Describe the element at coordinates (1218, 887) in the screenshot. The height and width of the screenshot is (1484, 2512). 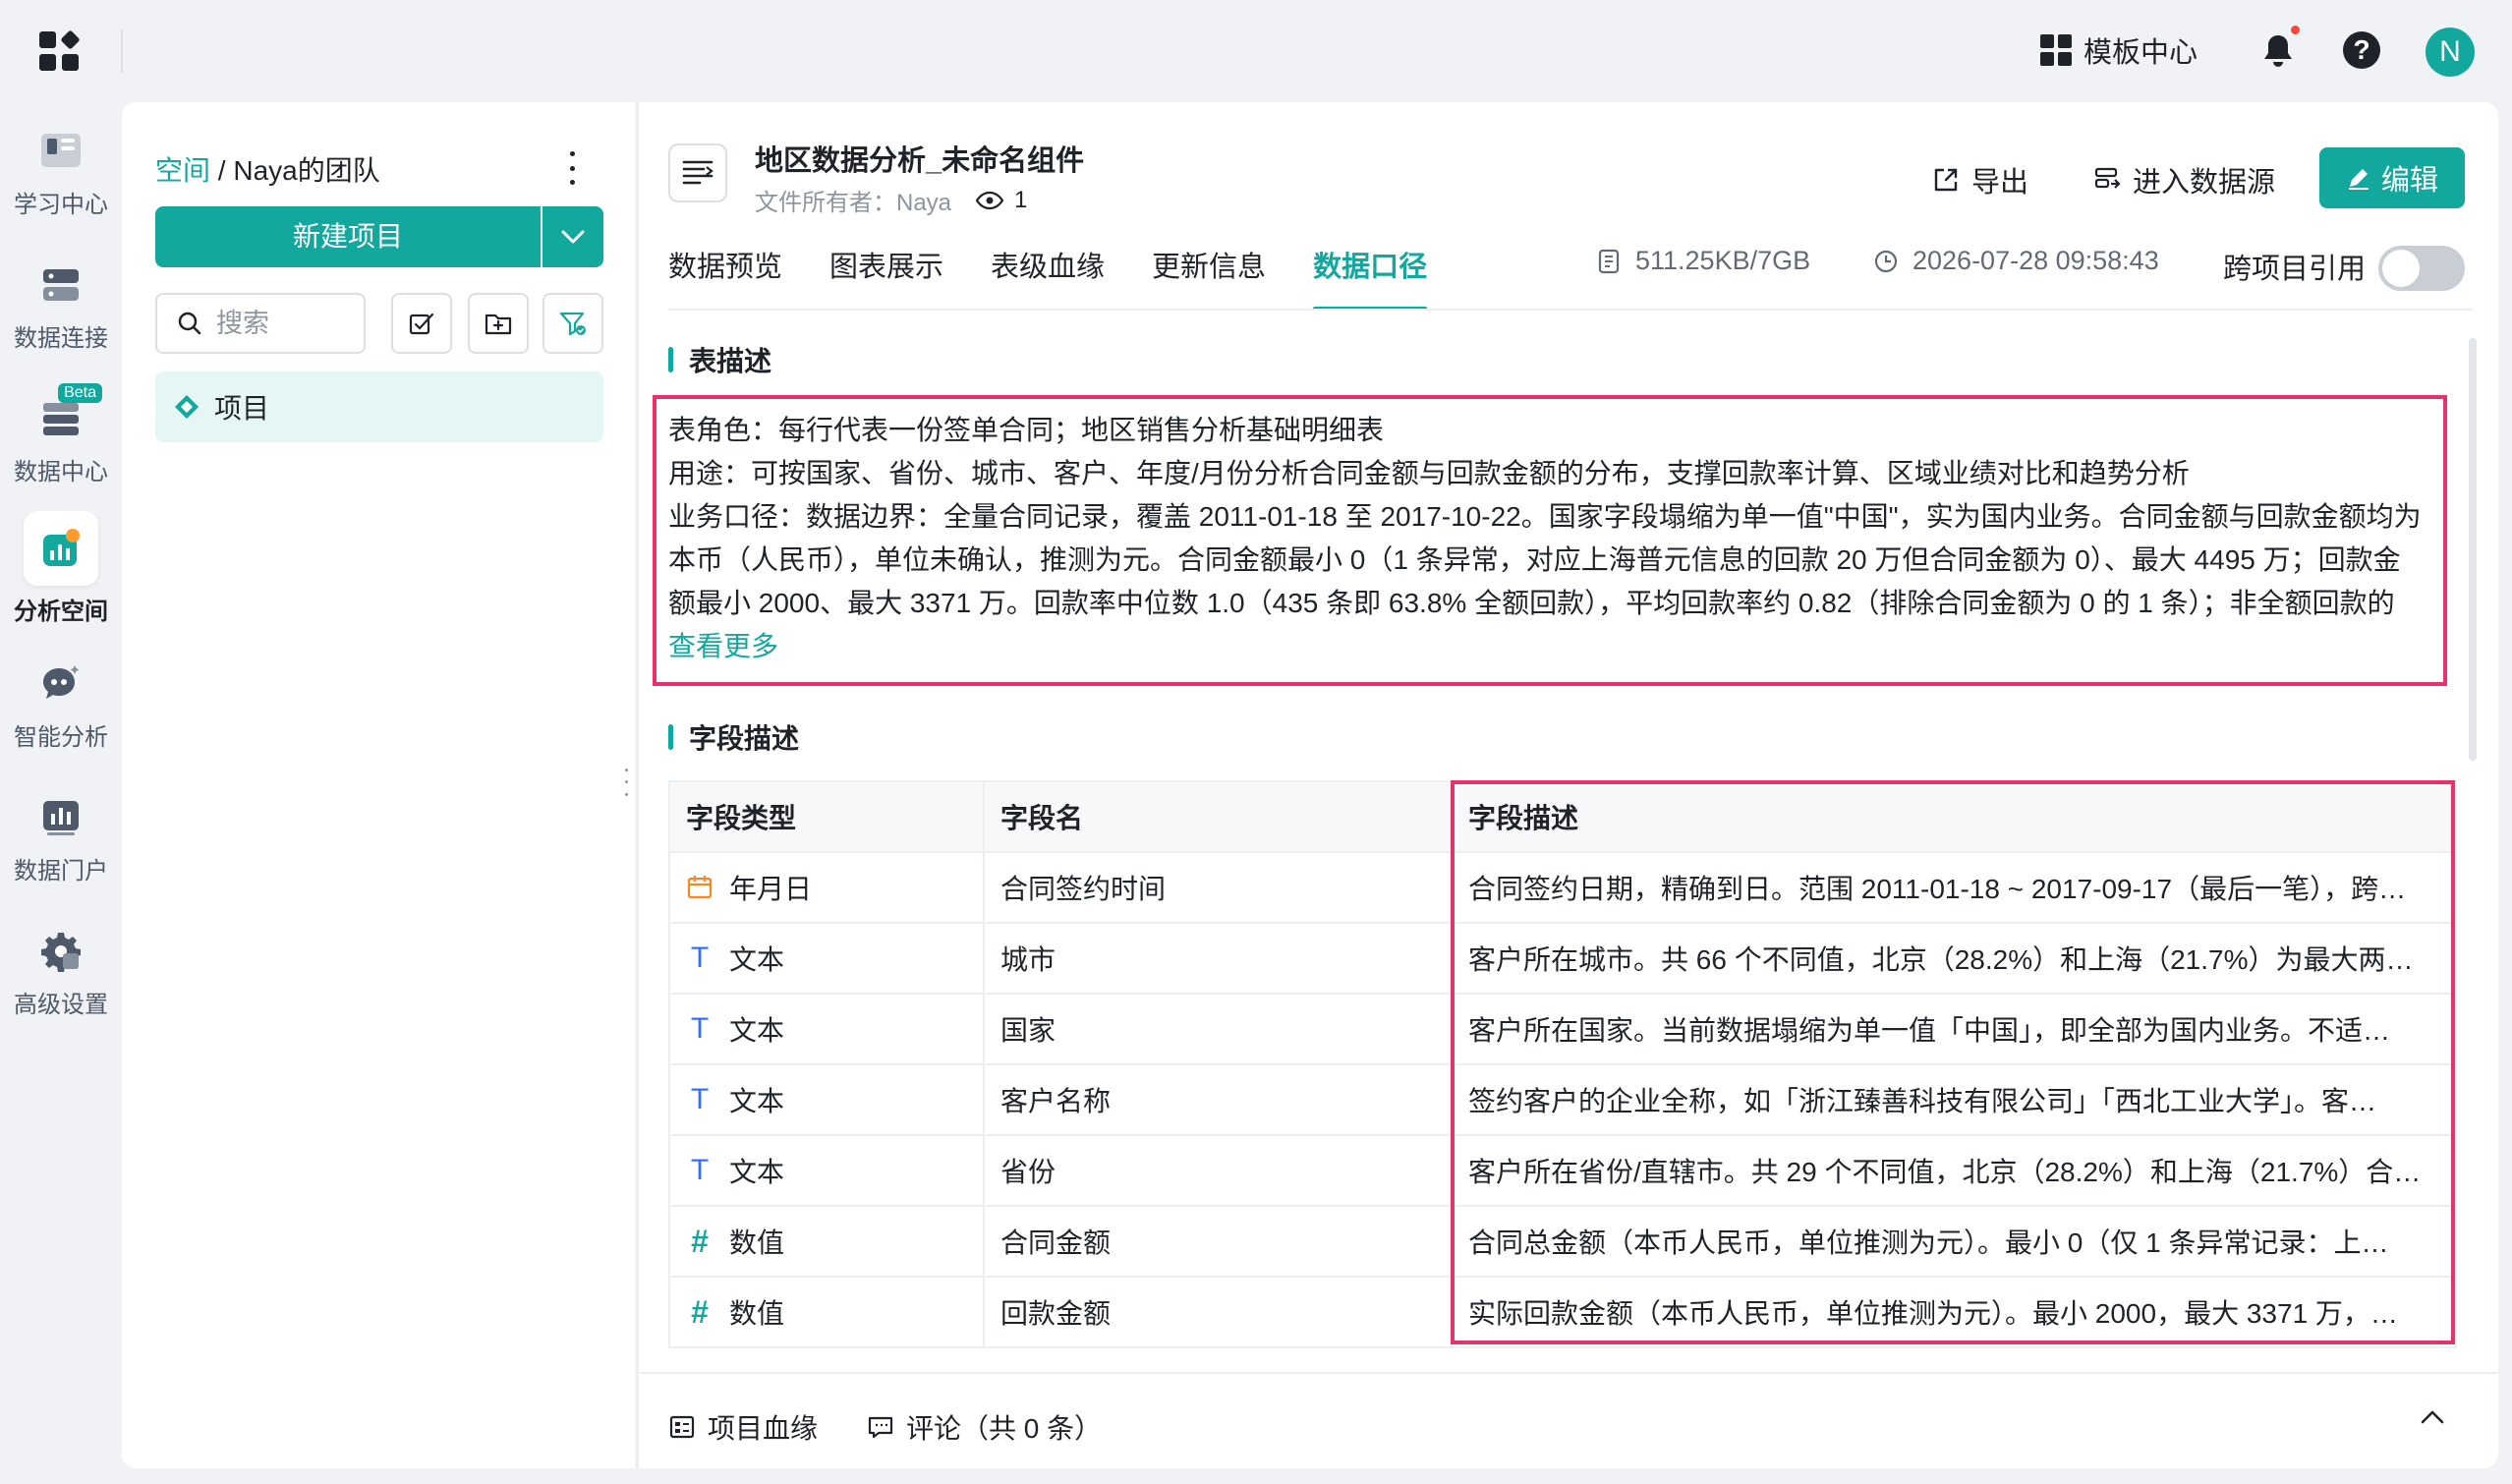
I see `field-name-cell: 合同签约时间` at that location.